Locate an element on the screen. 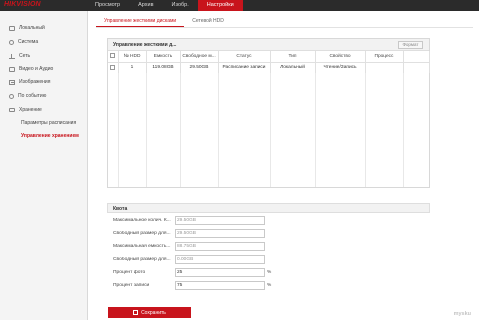 The height and width of the screenshot is (320, 479). quota-picture-percent-row: Процент фото 25 % is located at coordinates (192, 272).